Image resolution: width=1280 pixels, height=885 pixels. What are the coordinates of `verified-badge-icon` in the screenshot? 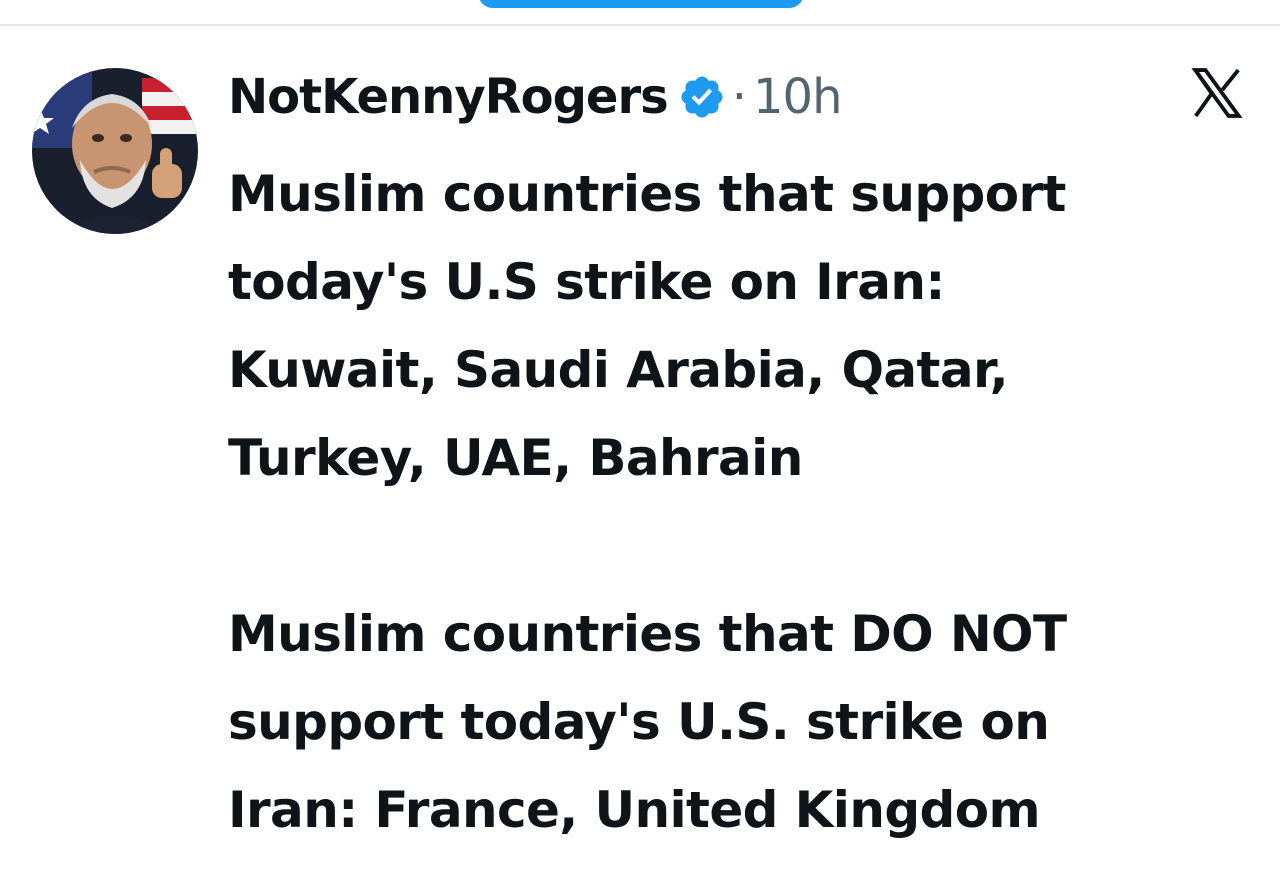 It's located at (702, 97).